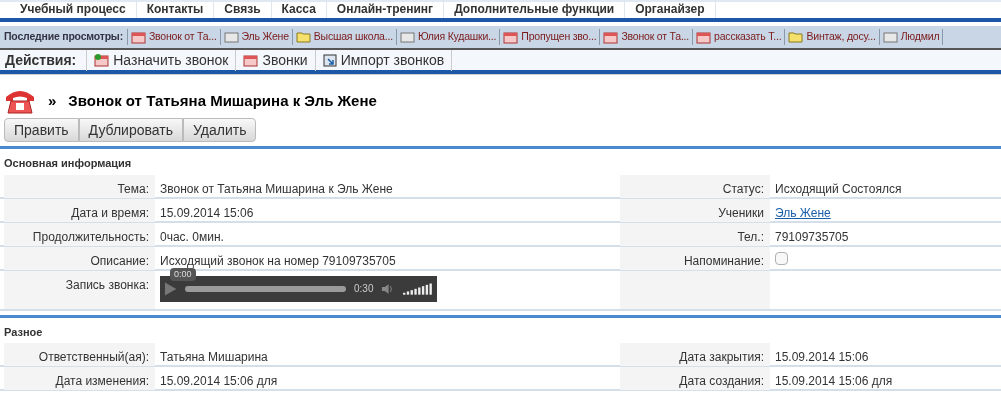  What do you see at coordinates (385, 9) in the screenshot?
I see `menu-tab: Онлайн-тренинг` at bounding box center [385, 9].